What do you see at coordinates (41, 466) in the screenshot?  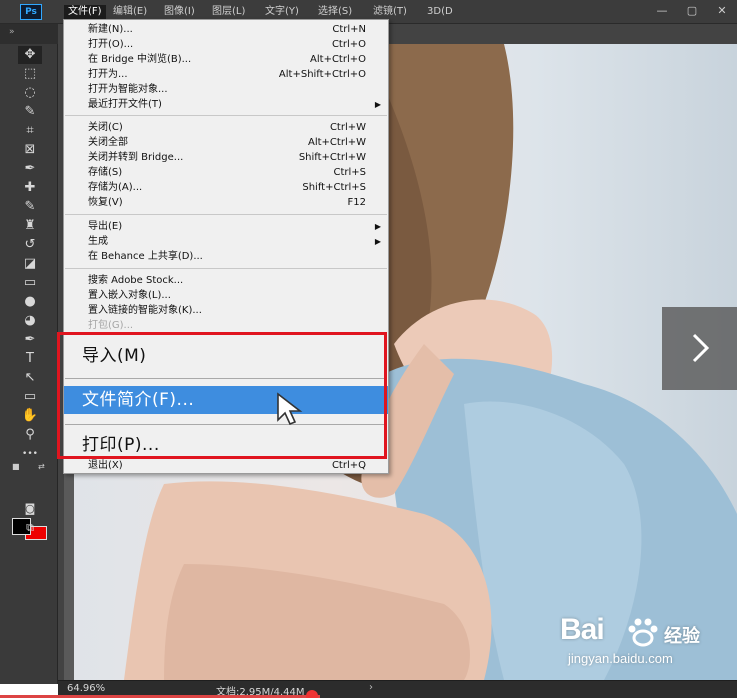 I see `swap-colors-icon: ⇄` at bounding box center [41, 466].